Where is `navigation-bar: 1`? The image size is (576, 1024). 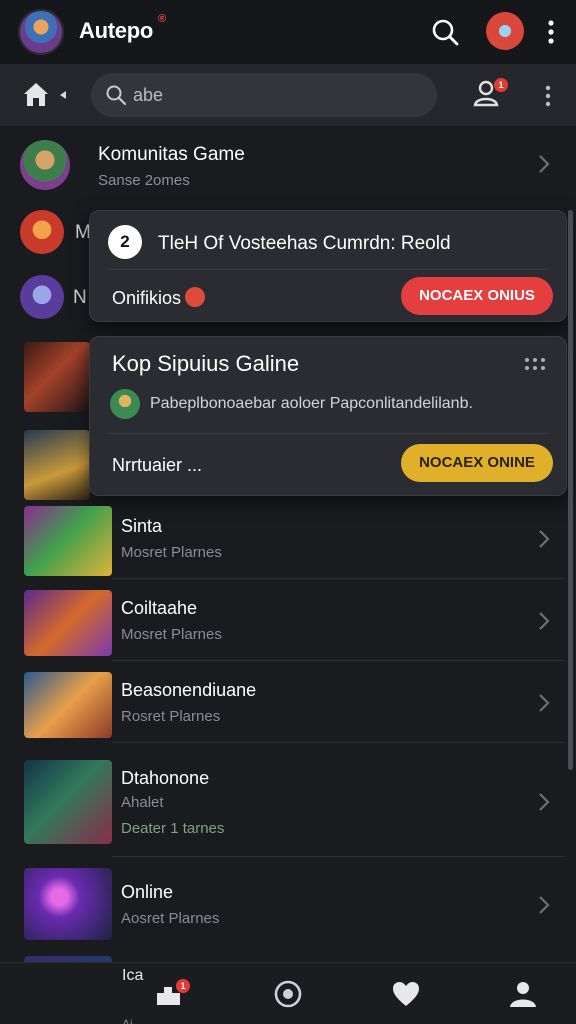 navigation-bar: 1 is located at coordinates (288, 95).